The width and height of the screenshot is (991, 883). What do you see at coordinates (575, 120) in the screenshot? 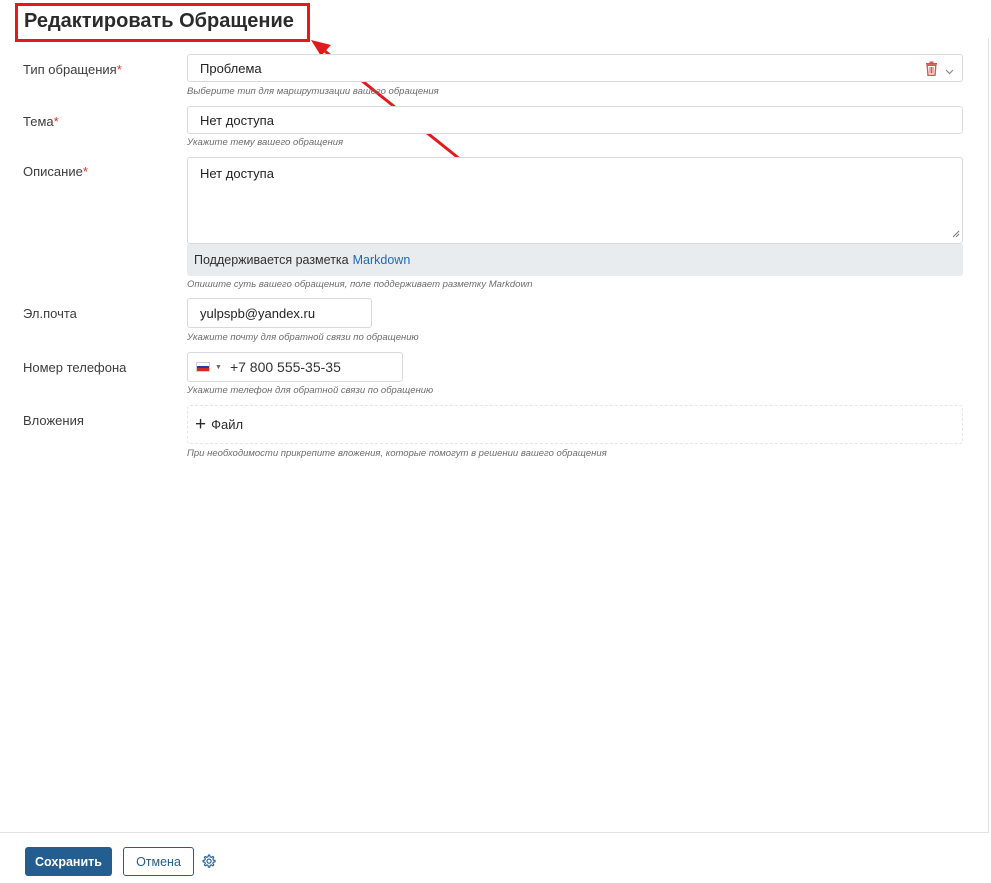
I see `subject-input: Нет доступа` at bounding box center [575, 120].